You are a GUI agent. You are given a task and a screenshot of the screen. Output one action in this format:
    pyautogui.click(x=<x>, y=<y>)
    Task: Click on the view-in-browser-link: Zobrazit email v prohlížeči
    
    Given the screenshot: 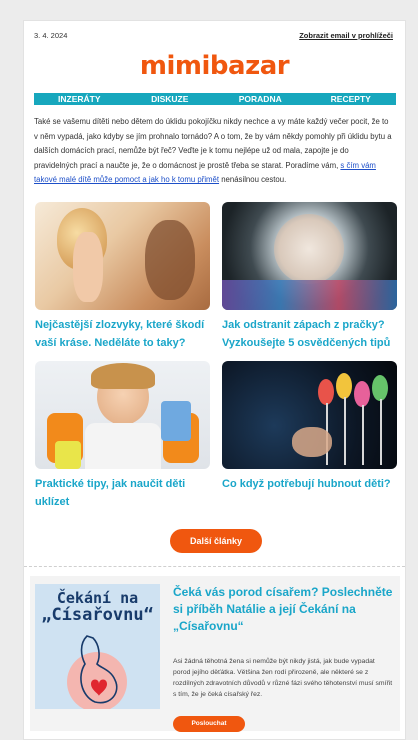 What is the action you would take?
    pyautogui.click(x=346, y=35)
    